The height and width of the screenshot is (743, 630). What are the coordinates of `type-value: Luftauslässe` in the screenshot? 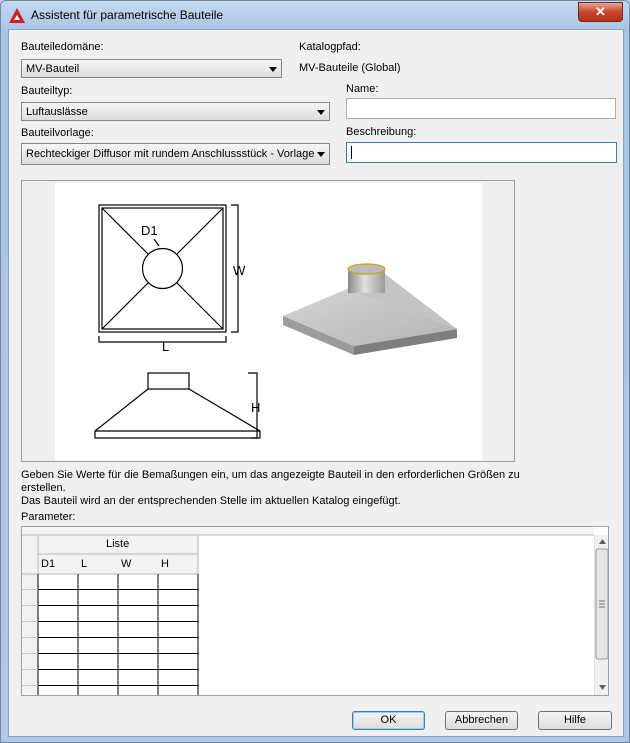 It's located at (57, 112).